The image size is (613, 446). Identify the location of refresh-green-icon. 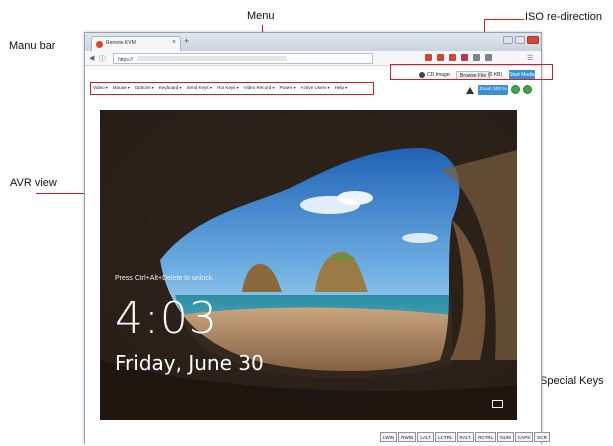
(515, 89).